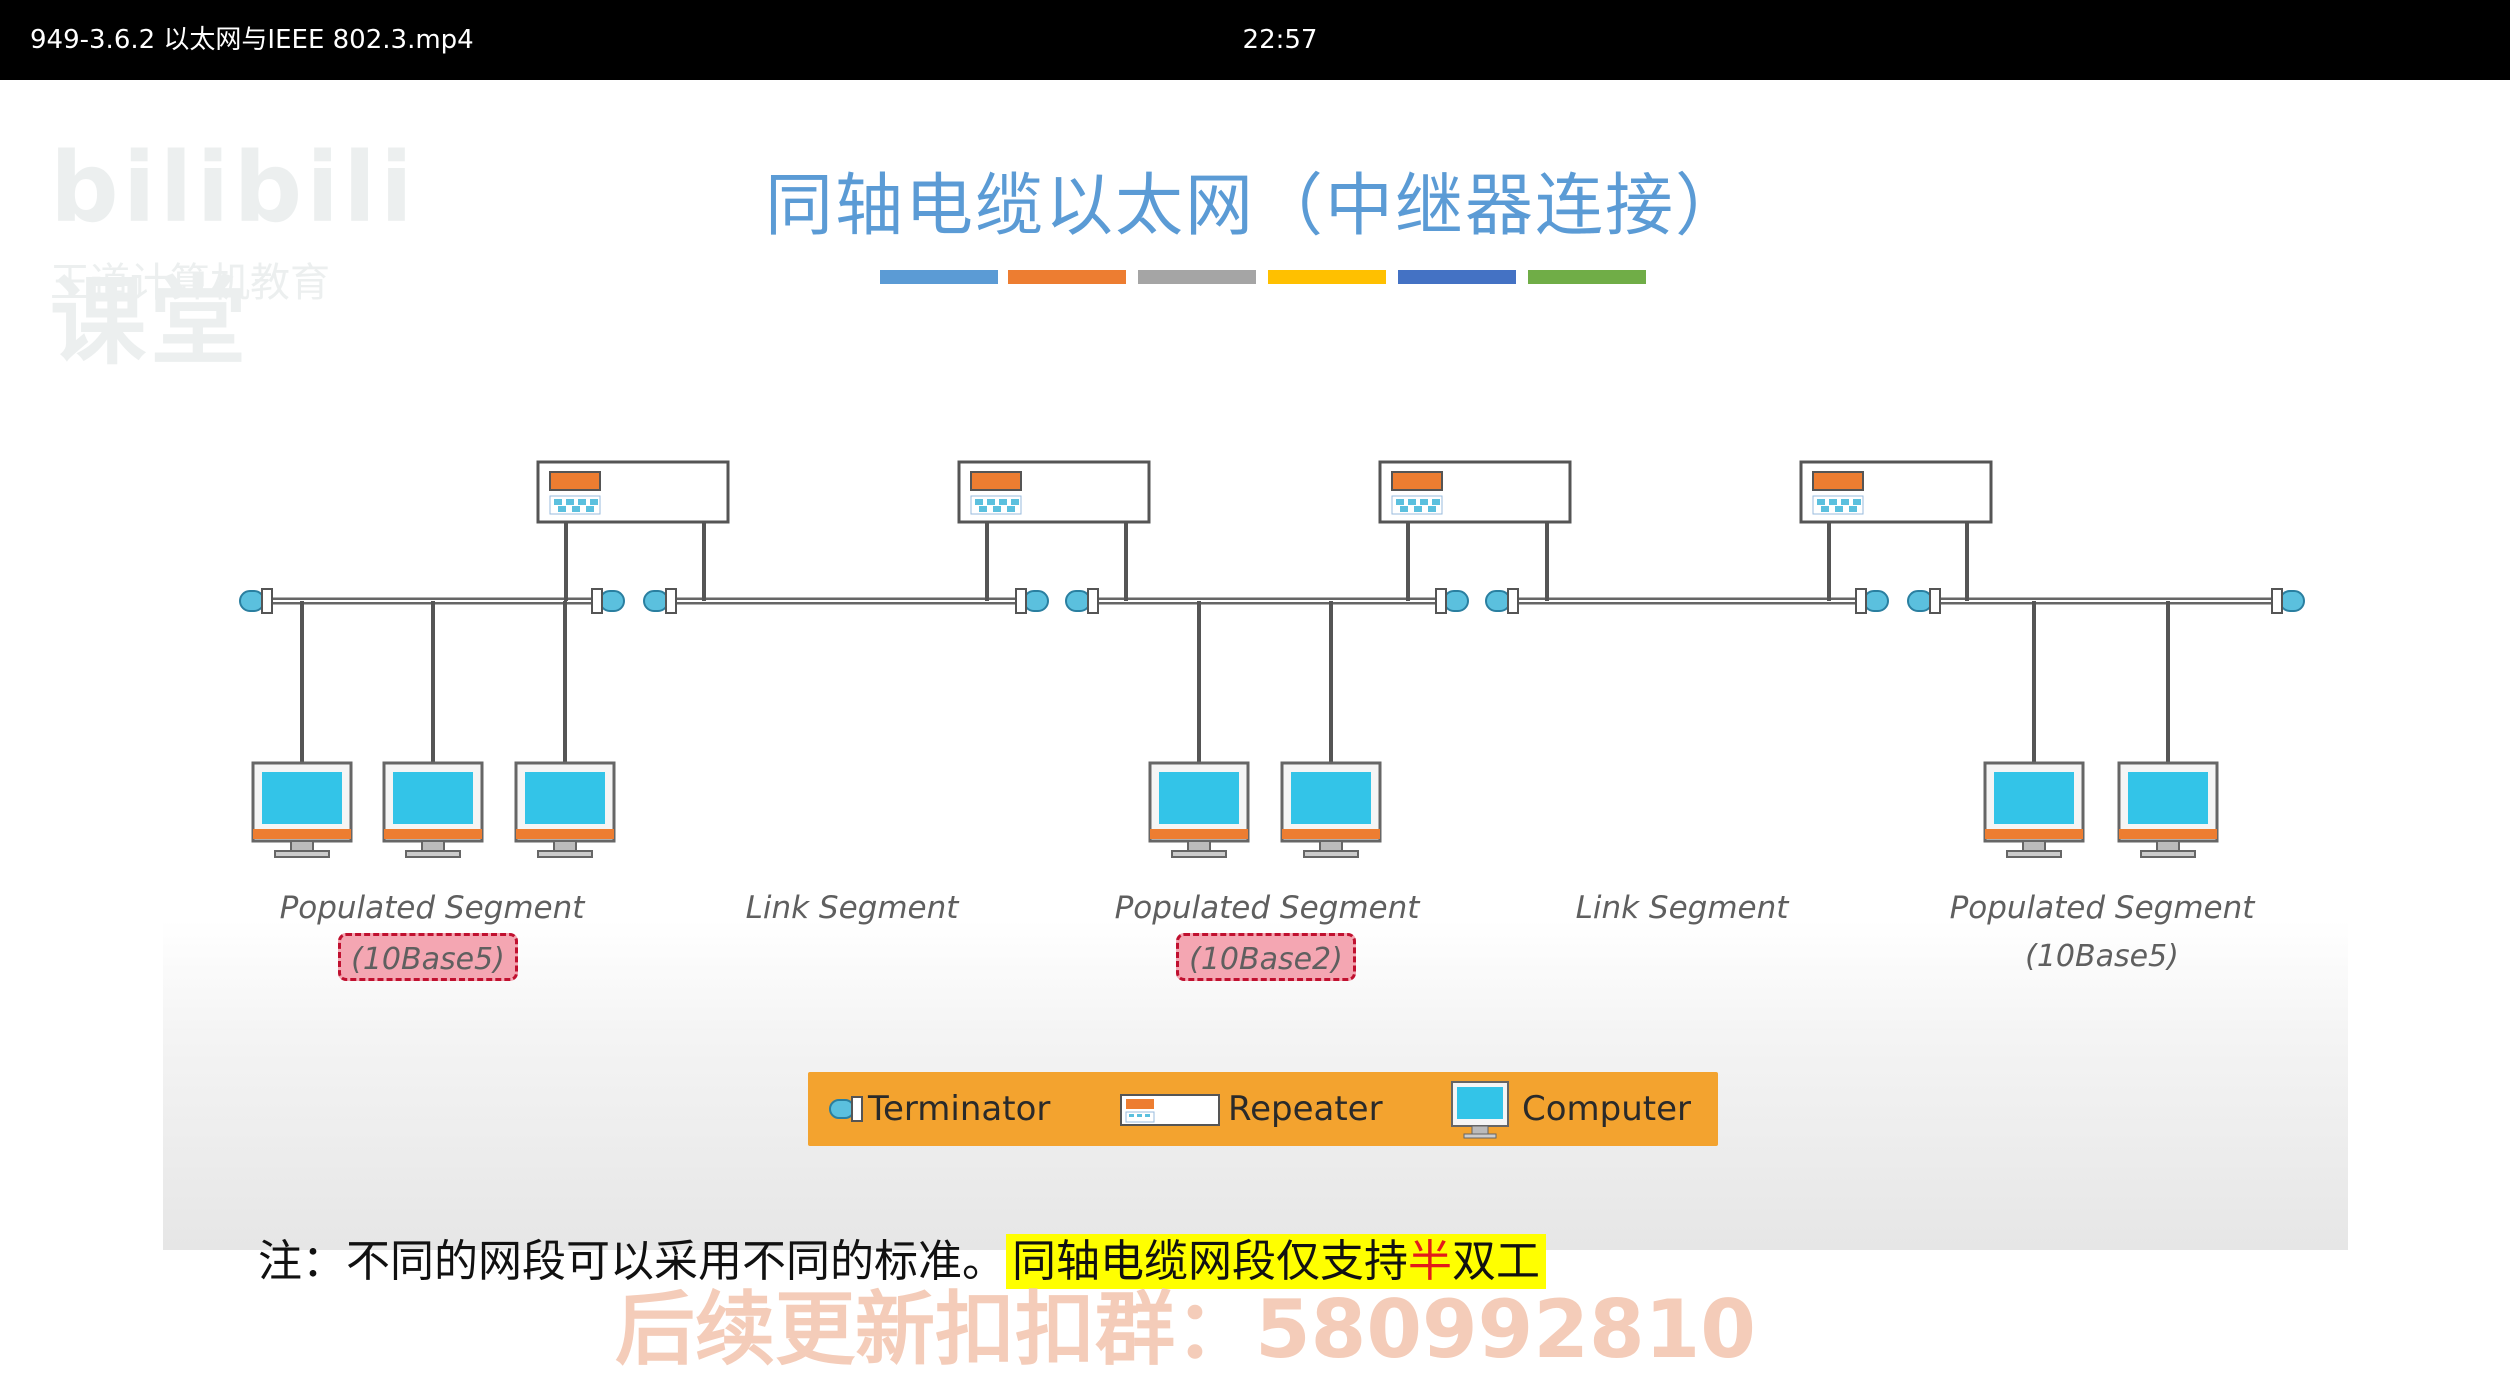 The image size is (2510, 1381). What do you see at coordinates (1480, 1110) in the screenshot?
I see `computer-icon` at bounding box center [1480, 1110].